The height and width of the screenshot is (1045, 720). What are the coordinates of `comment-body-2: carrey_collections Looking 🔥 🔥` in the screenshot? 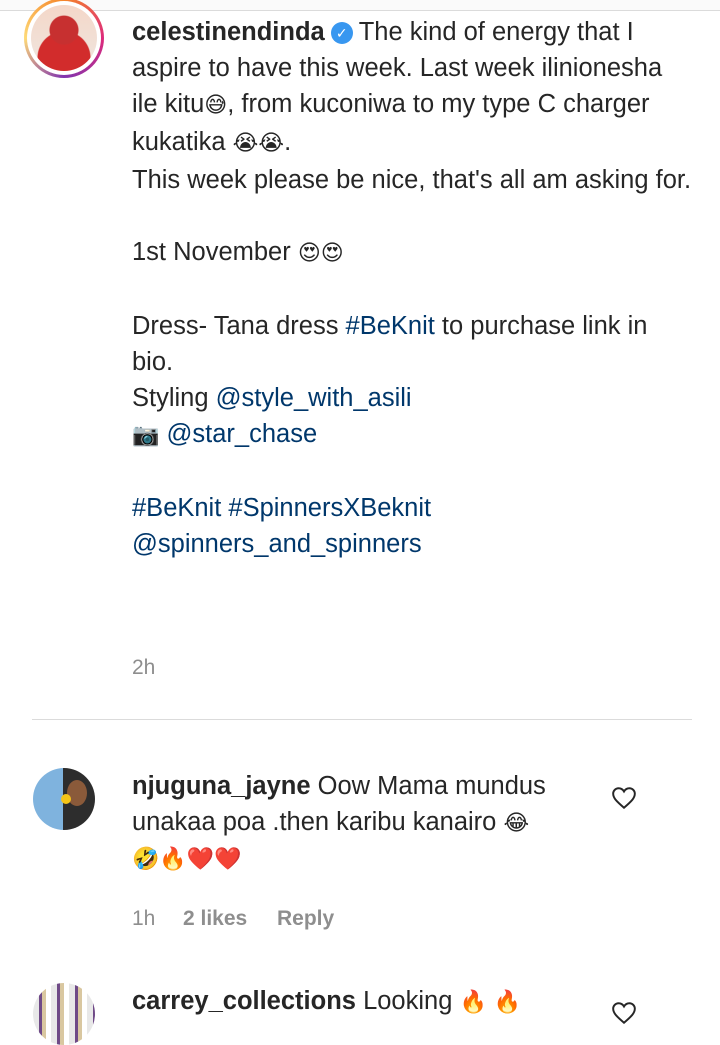 It's located at (367, 1002).